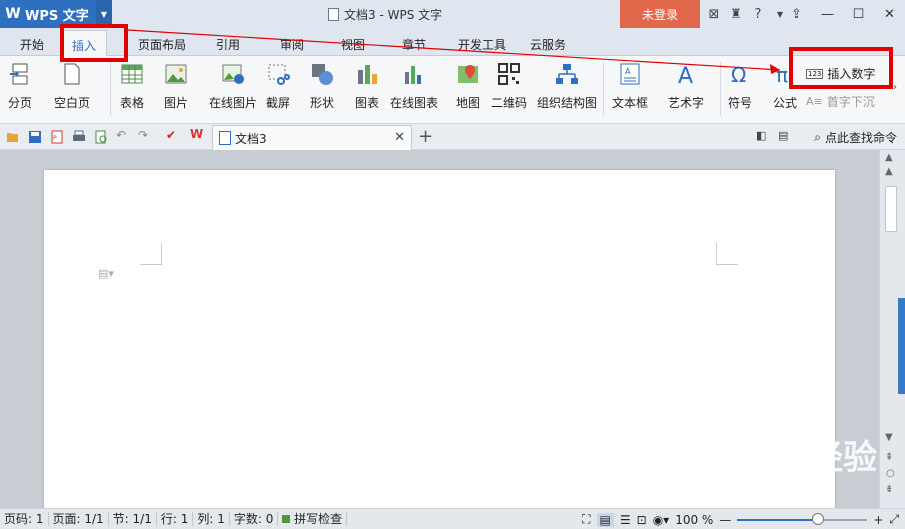 This screenshot has width=905, height=529. Describe the element at coordinates (895, 87) in the screenshot. I see `ribbon-scroll-right-icon: ›` at that location.